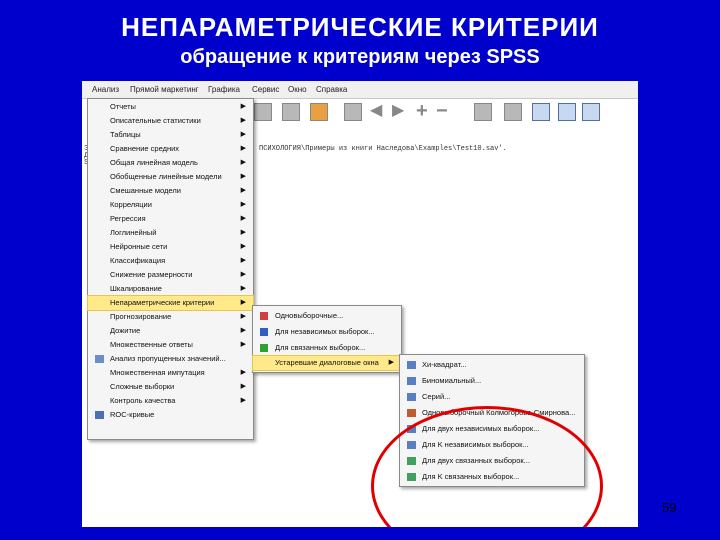 The height and width of the screenshot is (540, 720). What do you see at coordinates (327, 363) in the screenshot?
I see `menu-item-legacy-dialogs: Устаревшие диалоговые окна ▶` at bounding box center [327, 363].